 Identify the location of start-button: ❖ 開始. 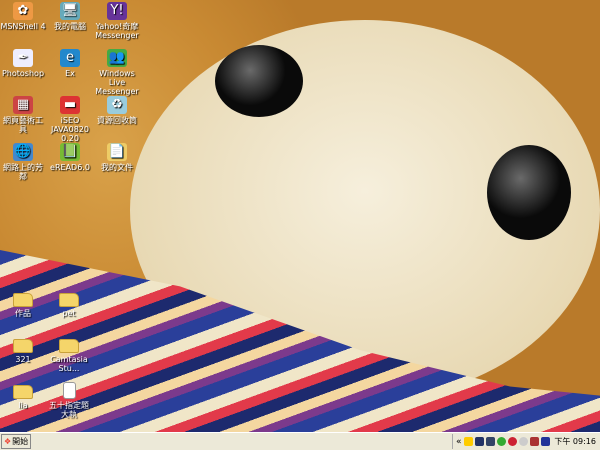
(16, 441).